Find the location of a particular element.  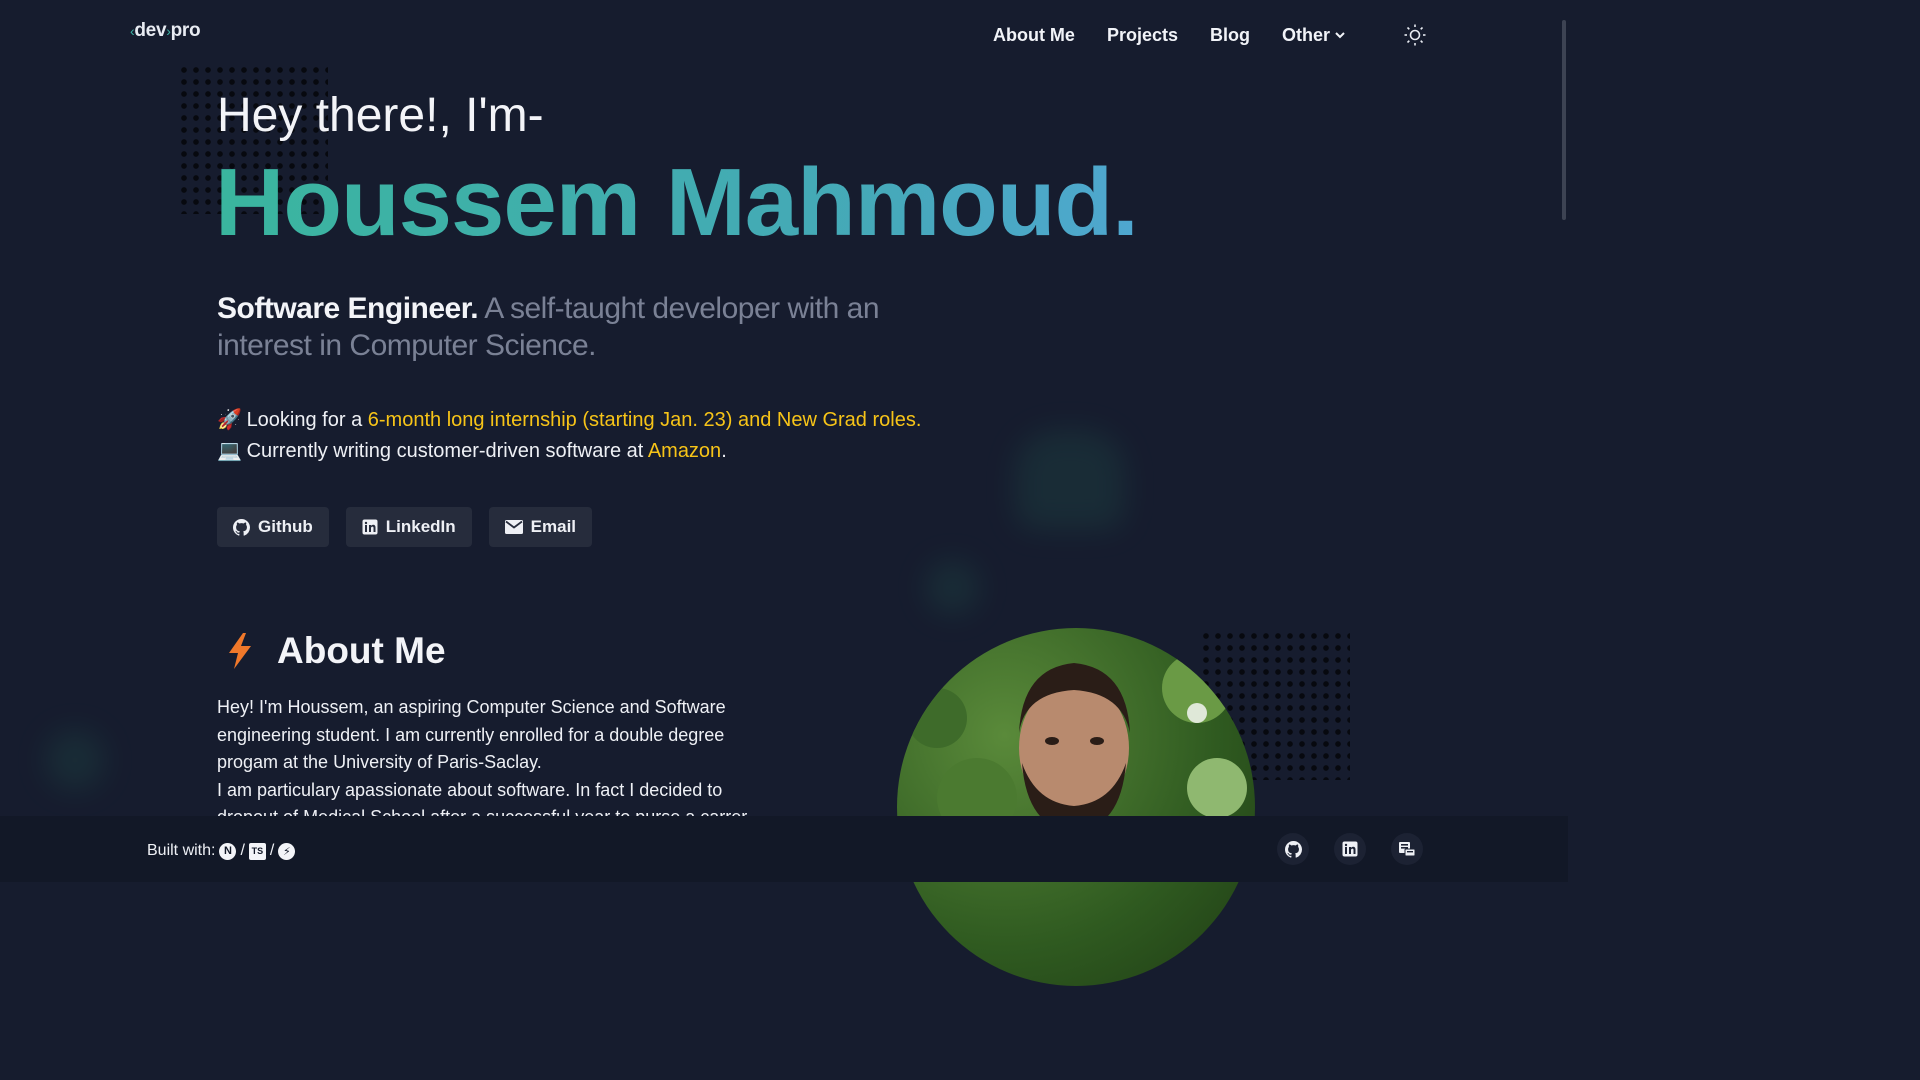

about-heading: About Me is located at coordinates (335, 651).